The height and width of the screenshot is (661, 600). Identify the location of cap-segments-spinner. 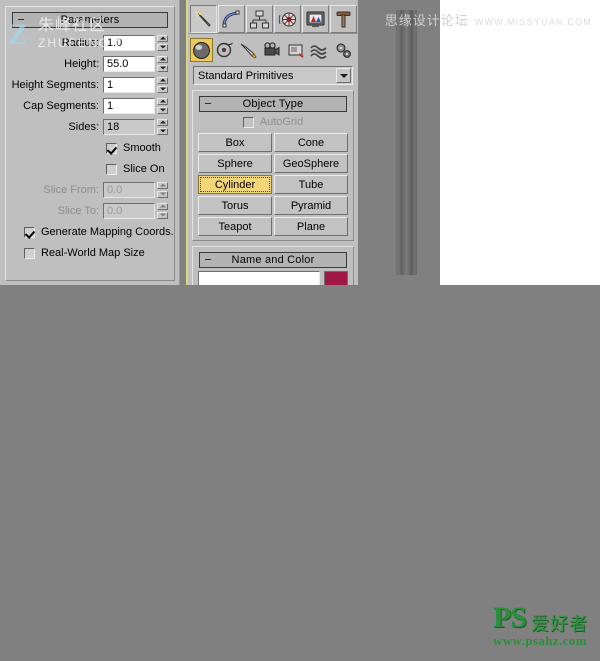
(162, 105).